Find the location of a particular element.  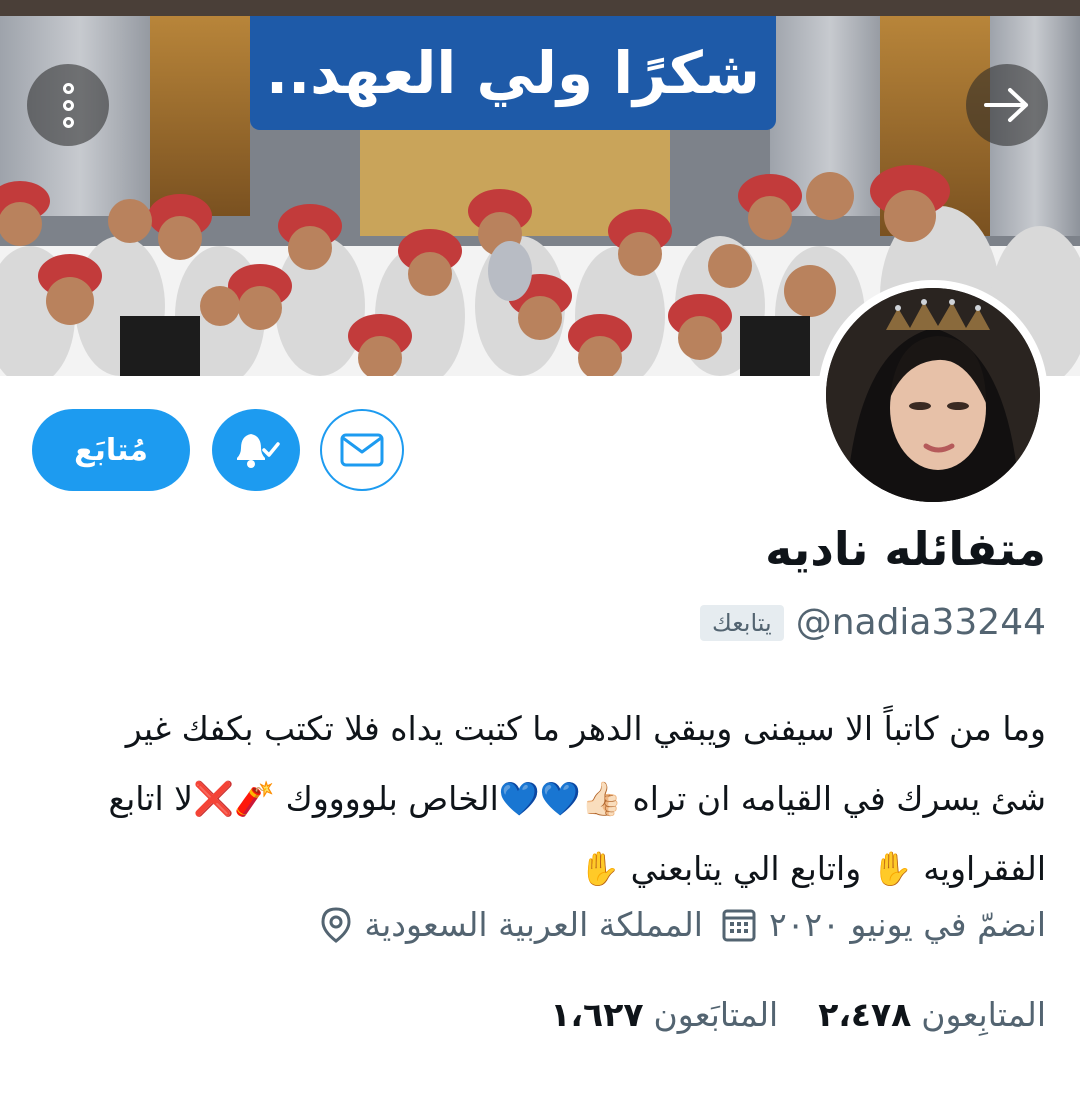

location-item: المملكة العربية السعودية is located at coordinates (511, 924).